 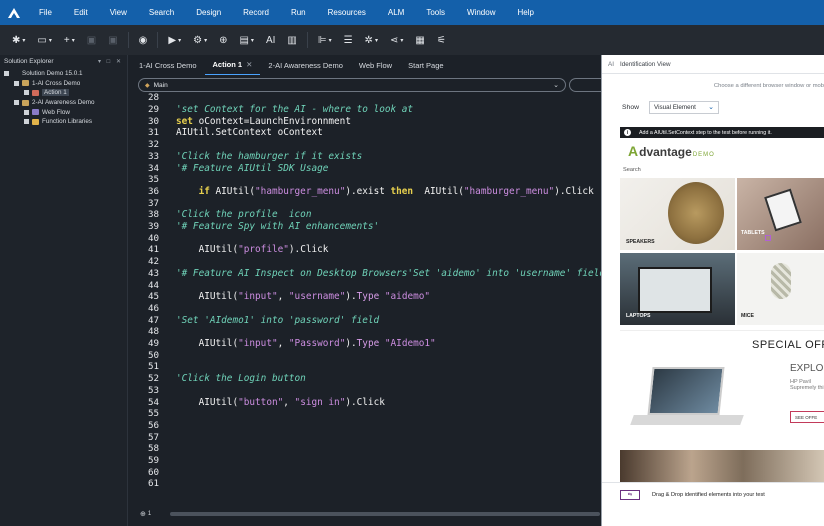 What do you see at coordinates (233, 168) in the screenshot?
I see `code-line: 34 '# Feature AIUtil SDK Usage` at bounding box center [233, 168].